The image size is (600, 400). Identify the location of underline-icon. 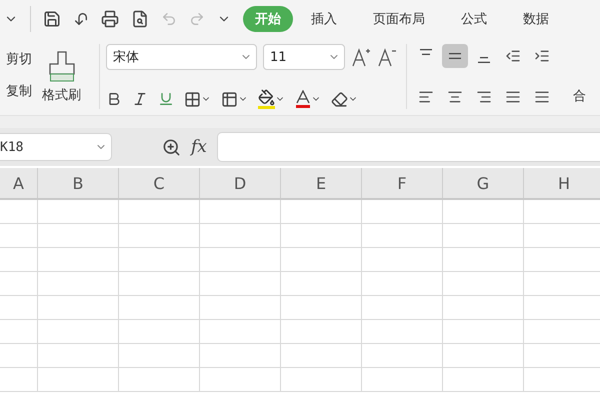
(166, 99).